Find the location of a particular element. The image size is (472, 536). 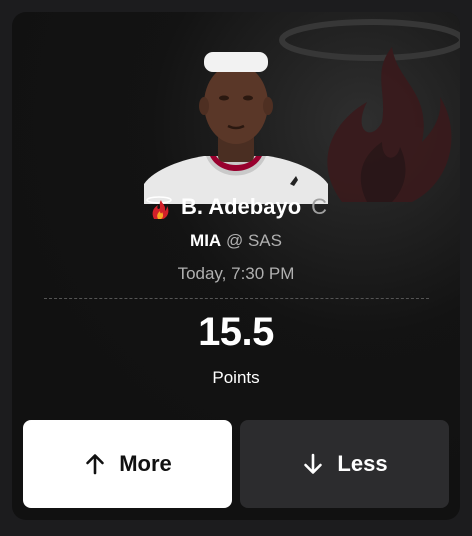

miami-heat-logo-icon is located at coordinates (159, 207).